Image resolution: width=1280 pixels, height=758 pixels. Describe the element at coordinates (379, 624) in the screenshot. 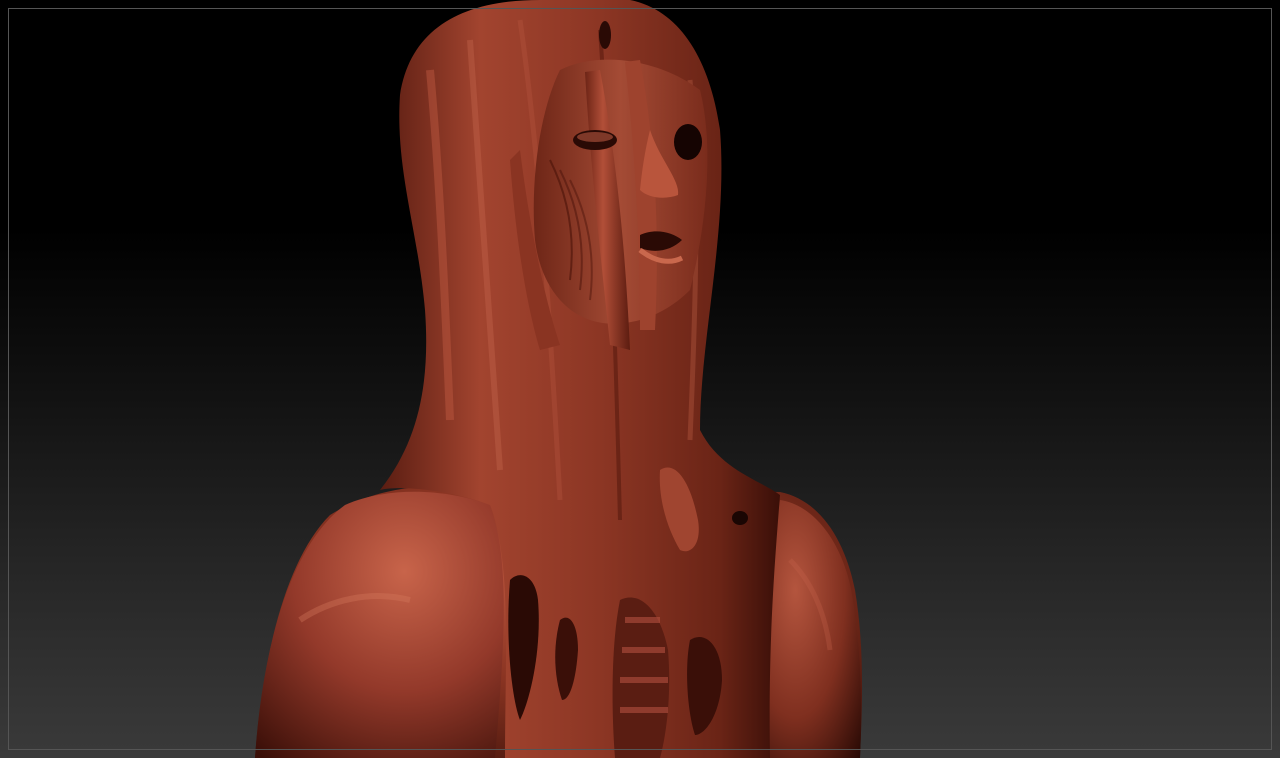

I see `left-shoulder` at that location.